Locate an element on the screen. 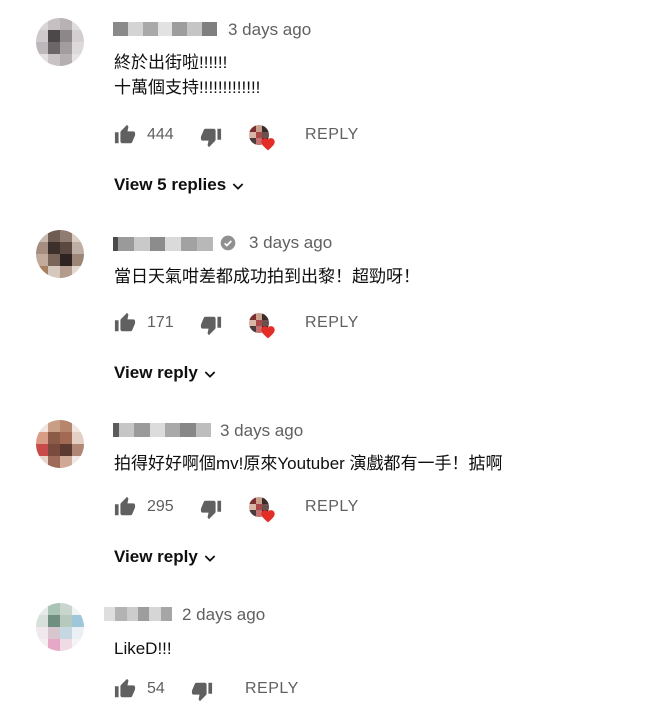 The width and height of the screenshot is (660, 714). thumb-down-icon is located at coordinates (202, 691).